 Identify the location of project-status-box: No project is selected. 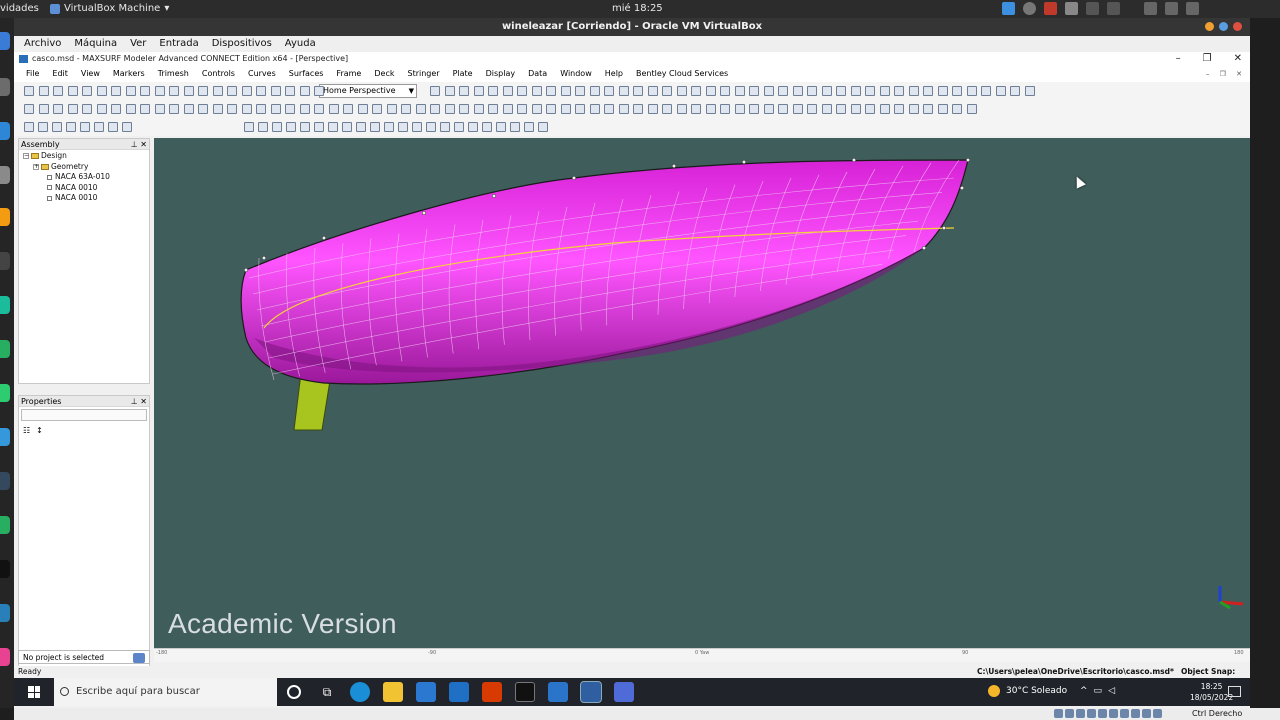
(84, 657).